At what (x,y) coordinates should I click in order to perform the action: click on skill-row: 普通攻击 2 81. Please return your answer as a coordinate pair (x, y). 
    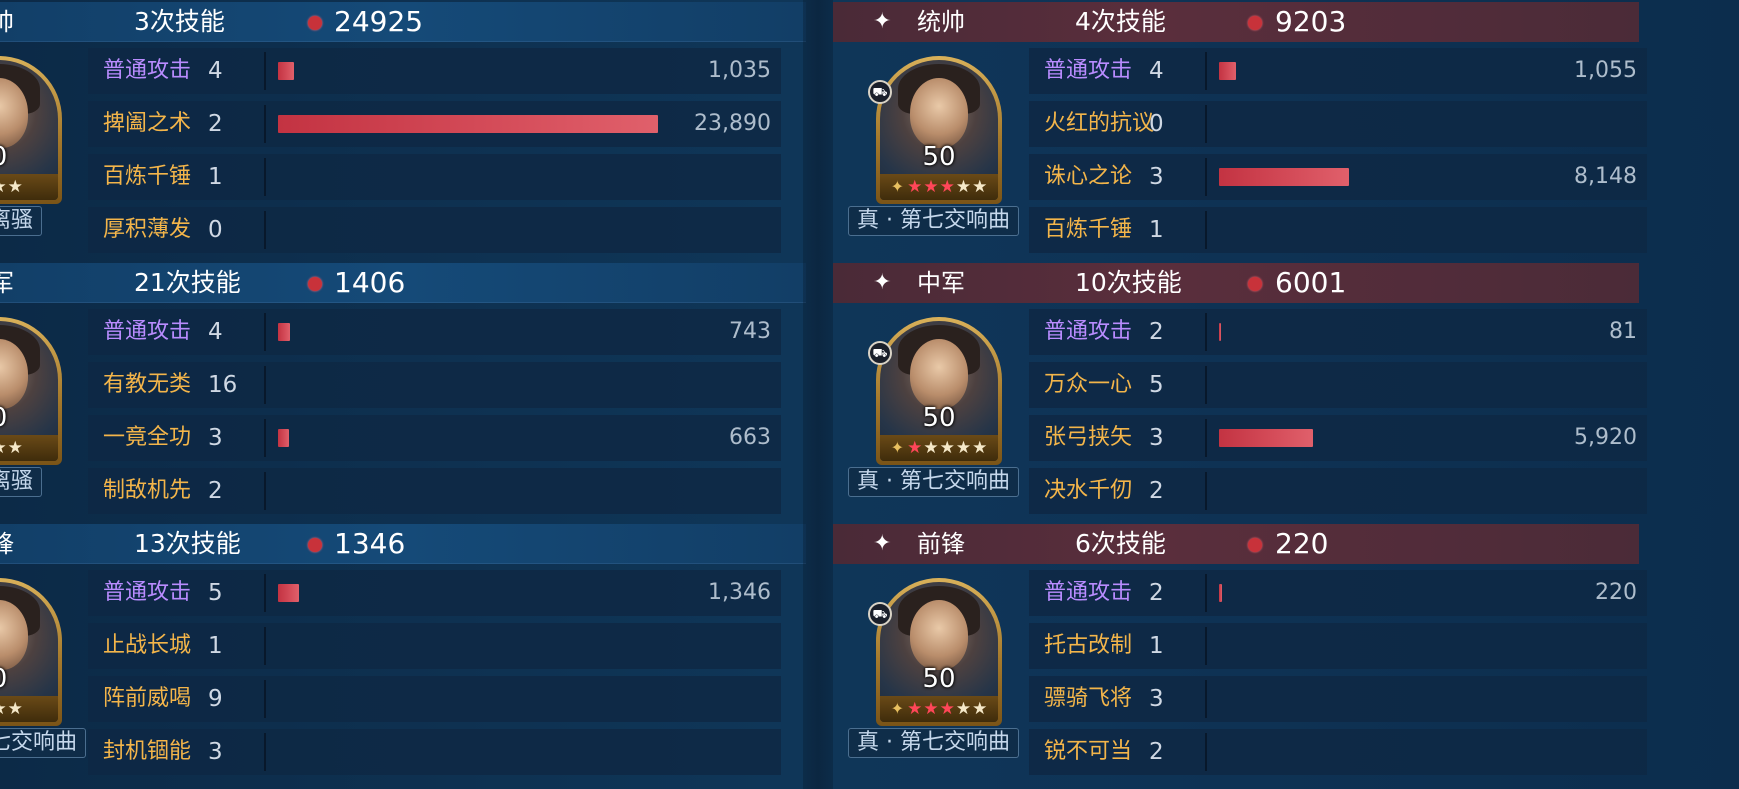
    Looking at the image, I should click on (1338, 332).